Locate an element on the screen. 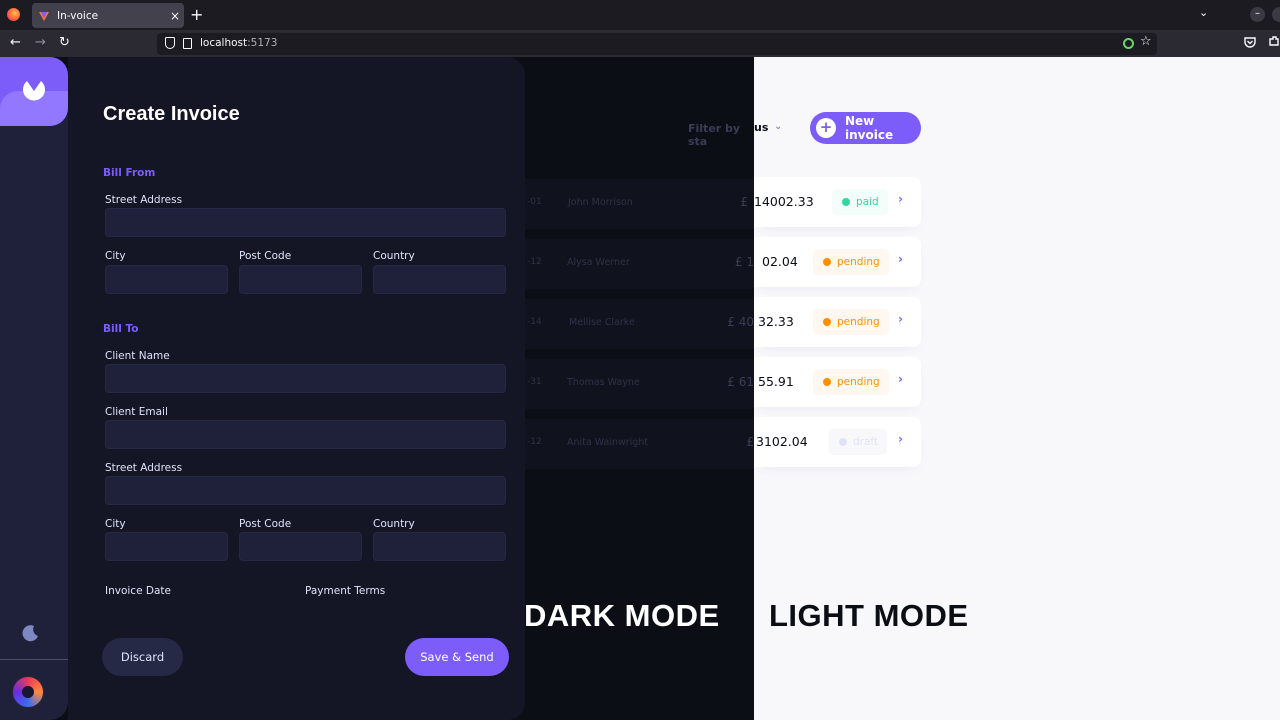  bill-from-street-input is located at coordinates (305, 222).